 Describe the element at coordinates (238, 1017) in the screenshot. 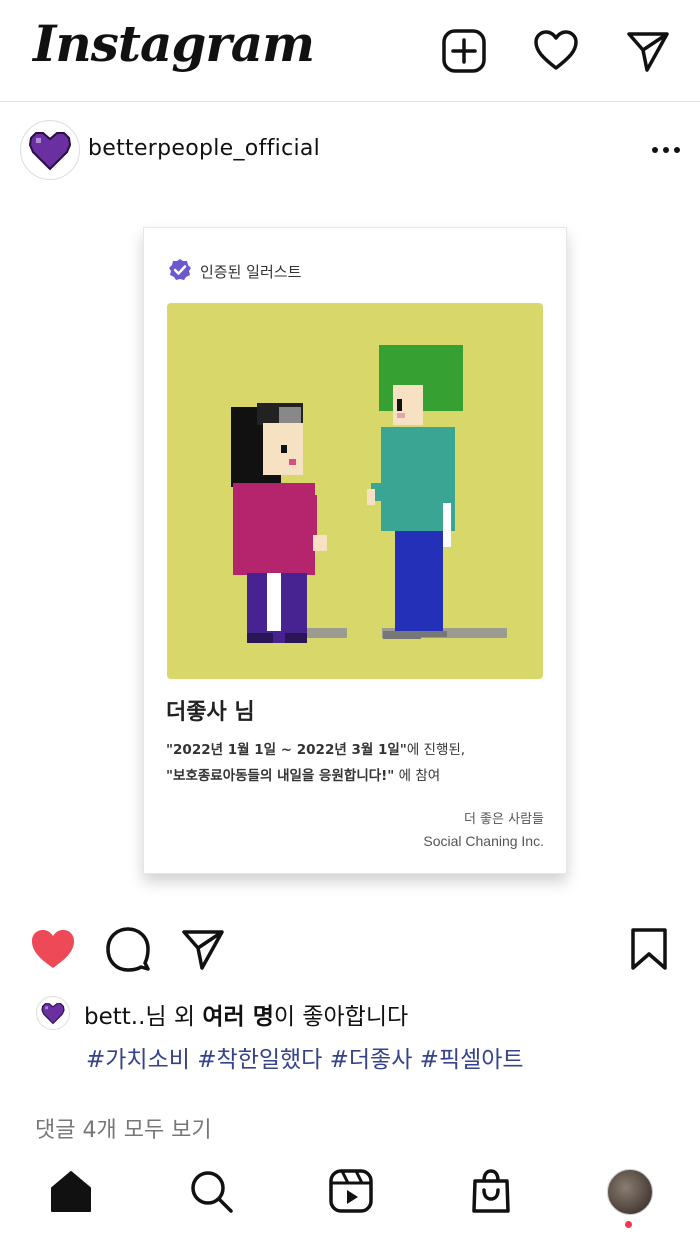

I see `likes-others-link: 여러 명` at that location.